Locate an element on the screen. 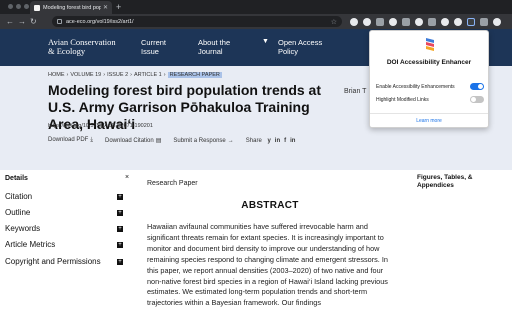 The width and height of the screenshot is (512, 320). arrow-right-icon: → is located at coordinates (230, 140).